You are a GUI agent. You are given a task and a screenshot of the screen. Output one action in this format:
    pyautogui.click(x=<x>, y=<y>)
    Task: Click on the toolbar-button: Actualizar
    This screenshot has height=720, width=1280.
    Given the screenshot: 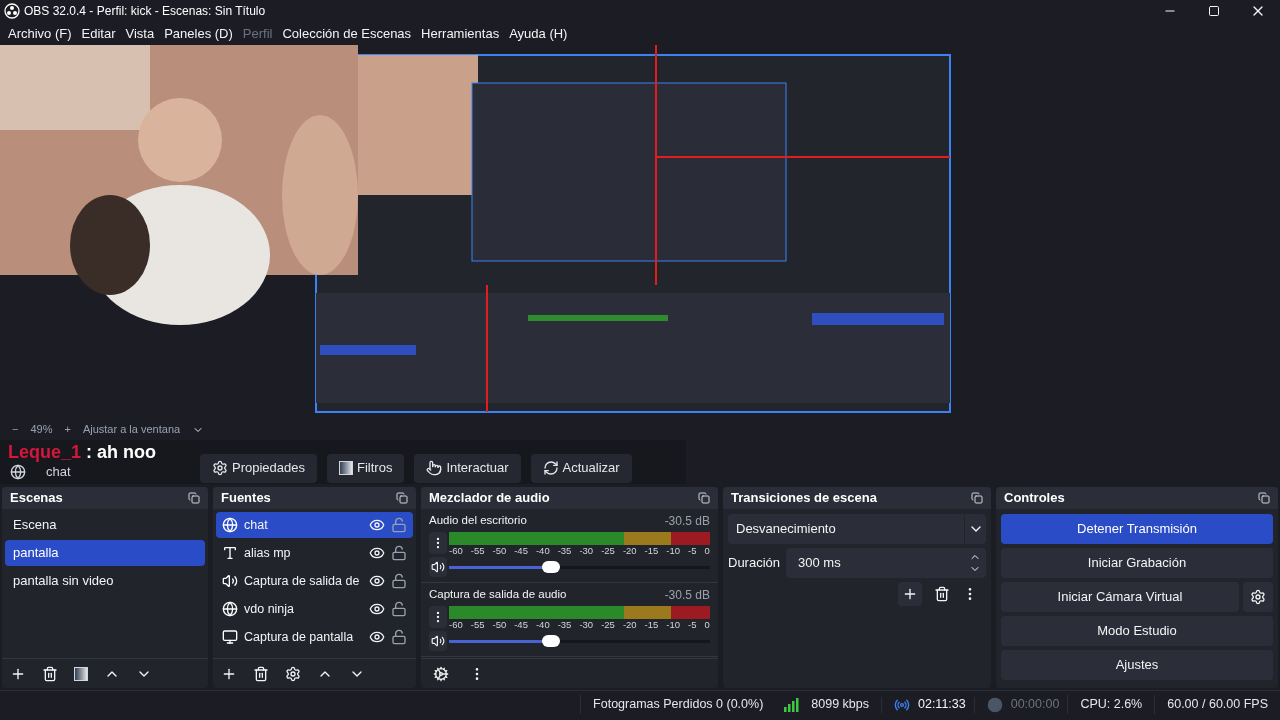 What is the action you would take?
    pyautogui.click(x=581, y=468)
    